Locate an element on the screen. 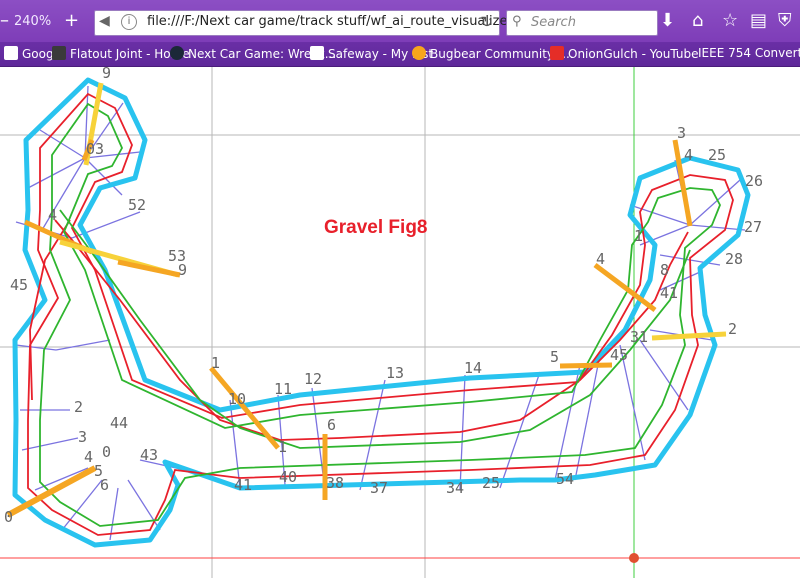 This screenshot has height=578, width=800. node-label: 27 is located at coordinates (753, 227).